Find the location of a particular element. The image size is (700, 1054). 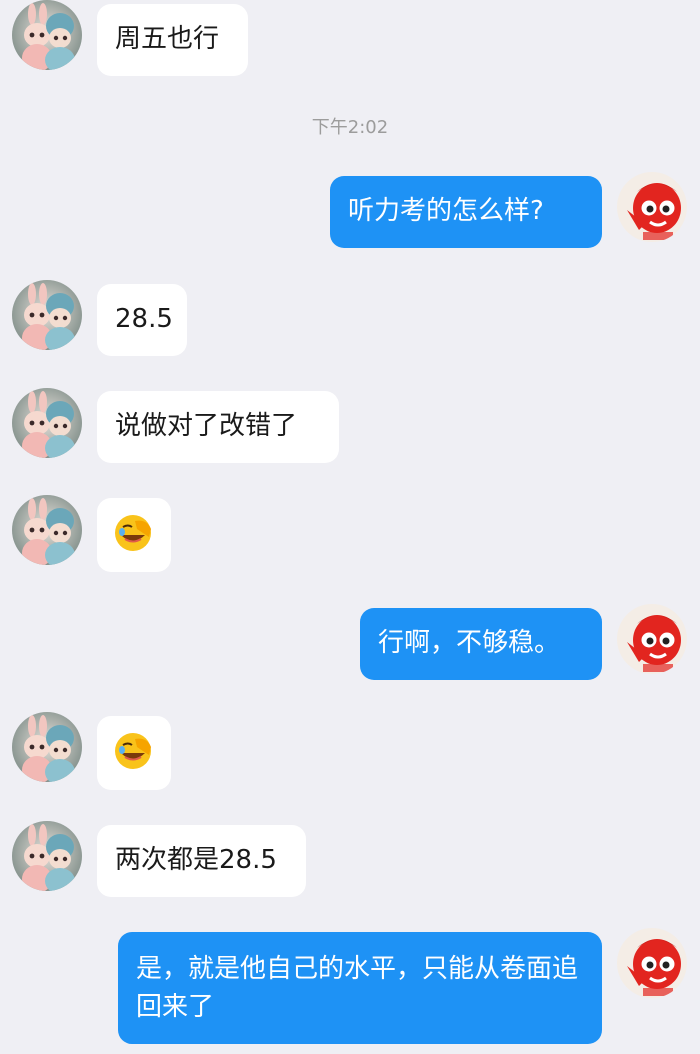

message-text: 28.5 is located at coordinates (144, 319).